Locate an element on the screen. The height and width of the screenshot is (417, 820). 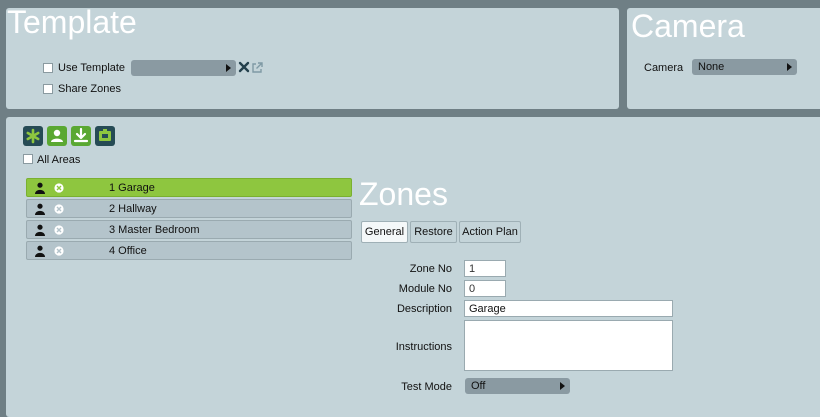
tab-action-plan: Action Plan is located at coordinates (490, 232).